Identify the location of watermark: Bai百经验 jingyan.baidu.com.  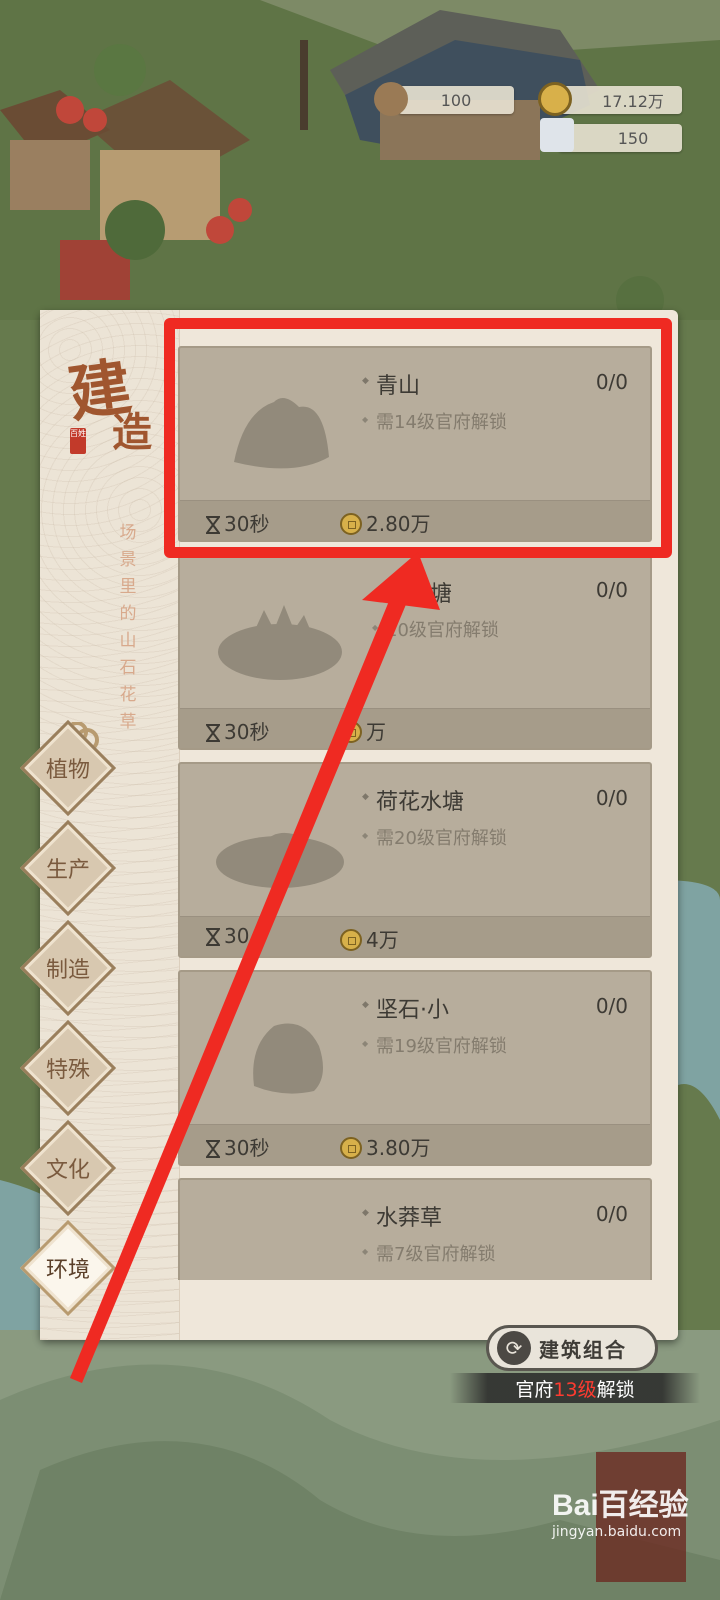
(620, 1510).